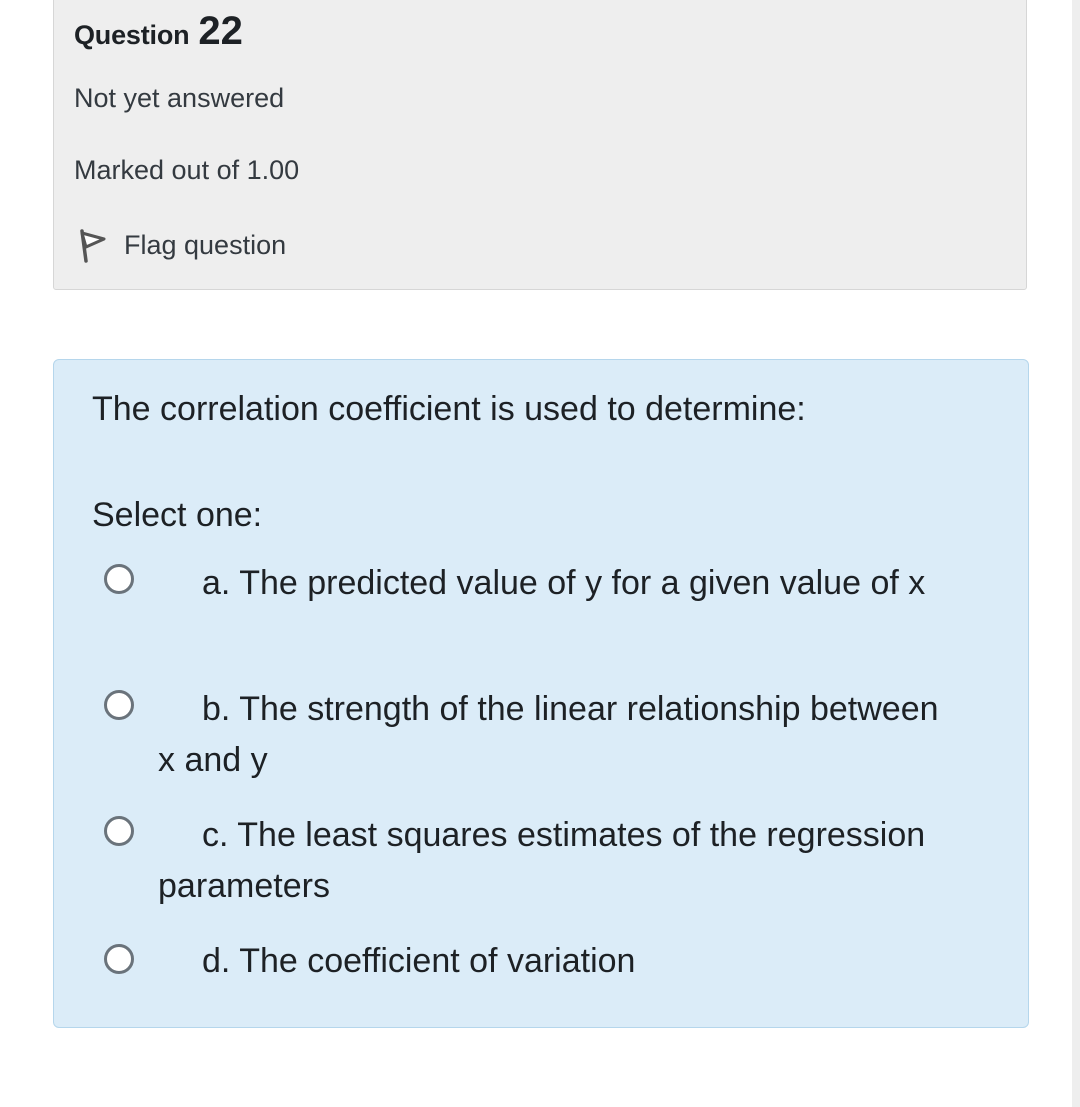 The height and width of the screenshot is (1107, 1080). What do you see at coordinates (1076, 553) in the screenshot?
I see `scrollbar` at bounding box center [1076, 553].